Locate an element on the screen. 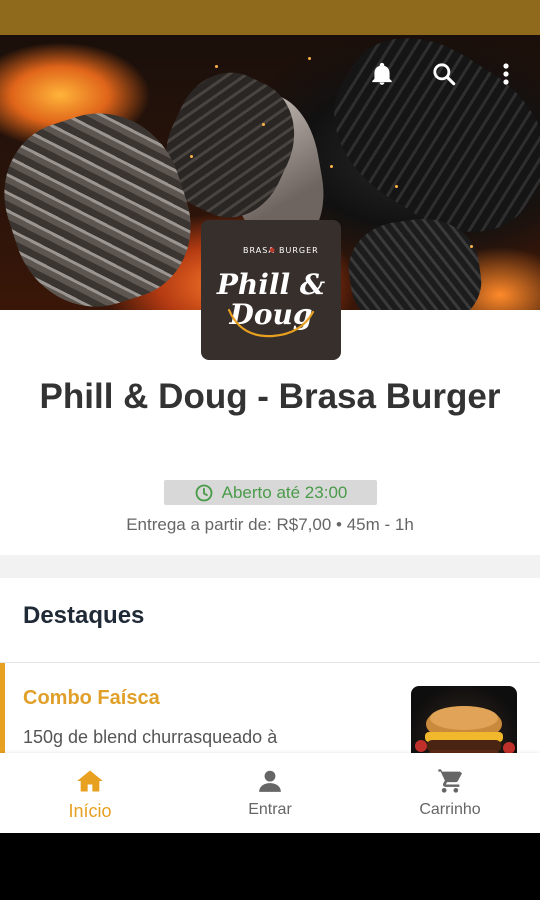 Image resolution: width=540 pixels, height=900 pixels. product-image is located at coordinates (464, 724).